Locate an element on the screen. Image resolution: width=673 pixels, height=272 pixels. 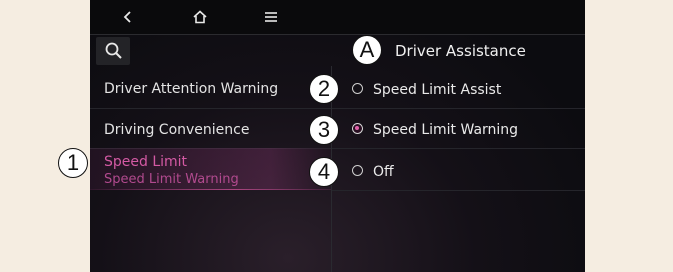
menu-item-sublabel: Speed Limit Warning is located at coordinates (171, 179).